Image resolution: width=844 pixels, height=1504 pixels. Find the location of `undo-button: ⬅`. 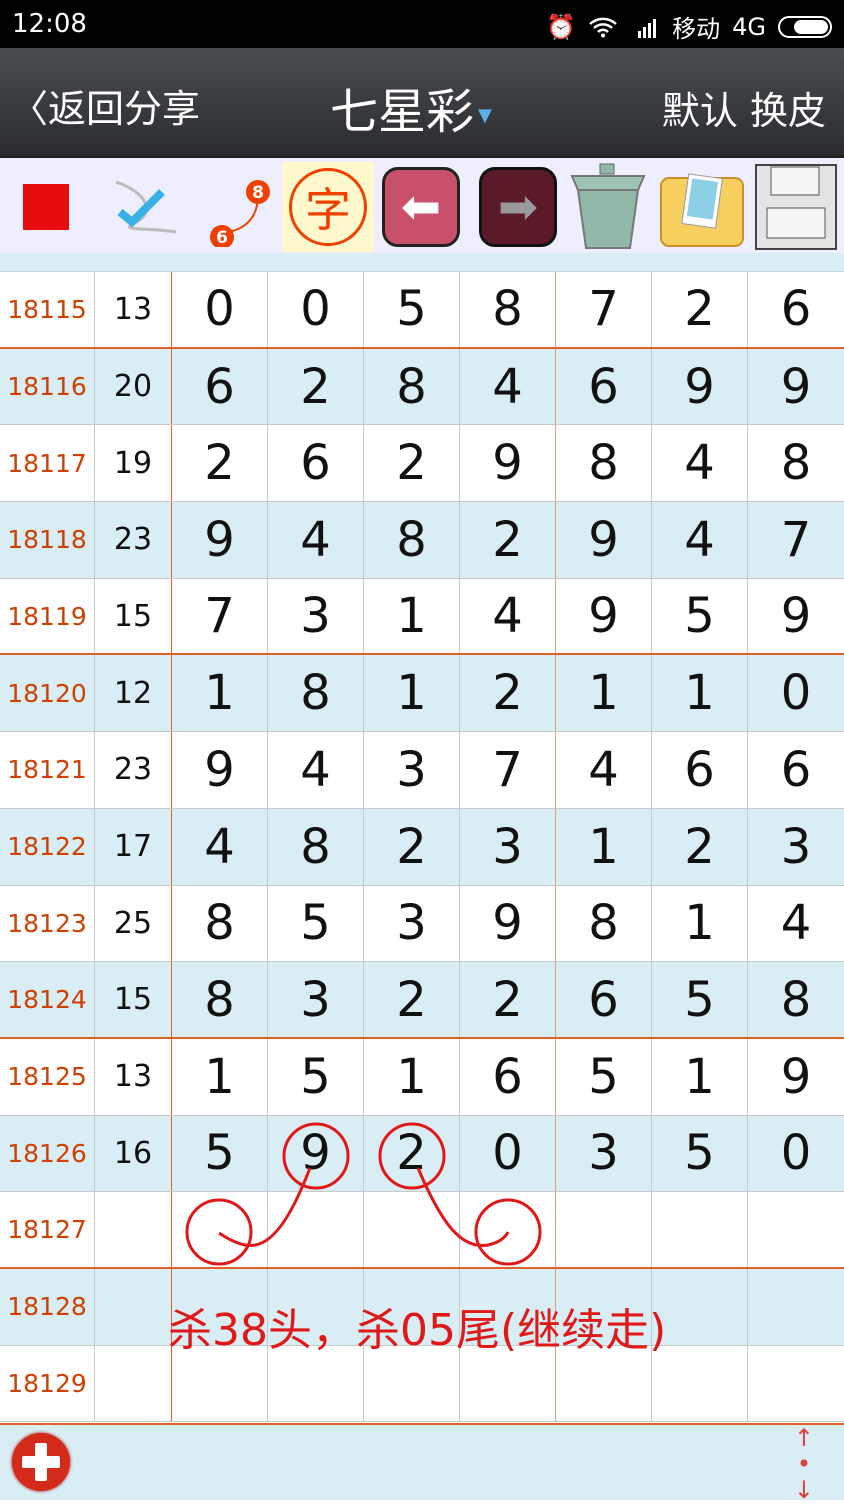

undo-button: ⬅ is located at coordinates (421, 207).